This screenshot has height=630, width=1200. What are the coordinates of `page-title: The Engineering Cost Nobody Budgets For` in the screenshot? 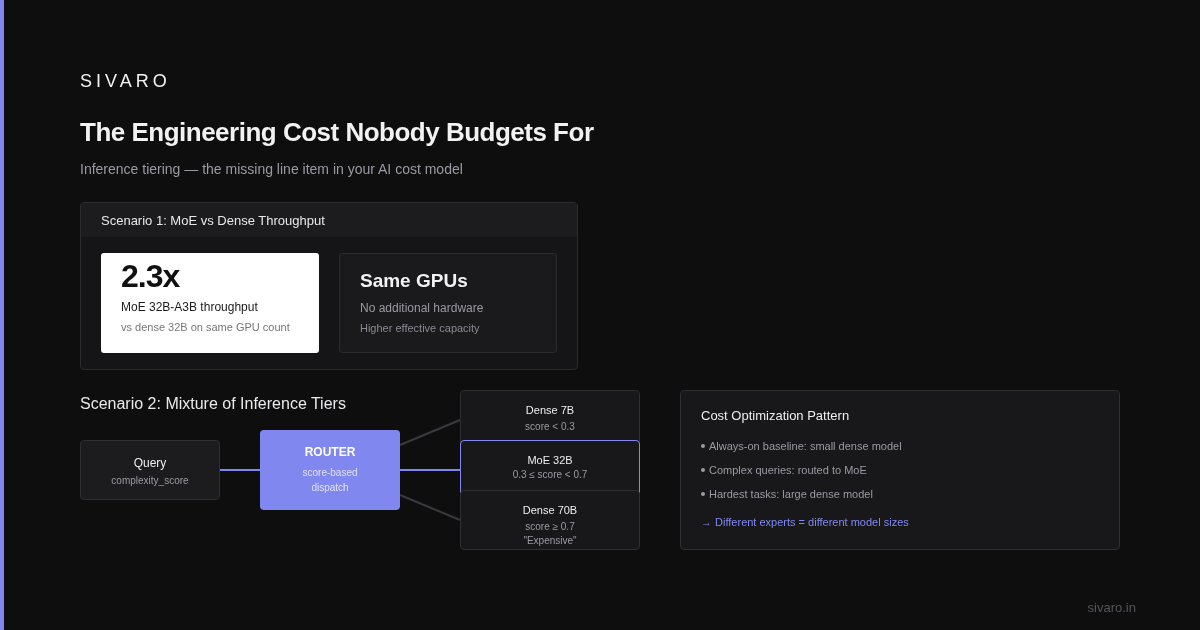 It's located at (337, 132).